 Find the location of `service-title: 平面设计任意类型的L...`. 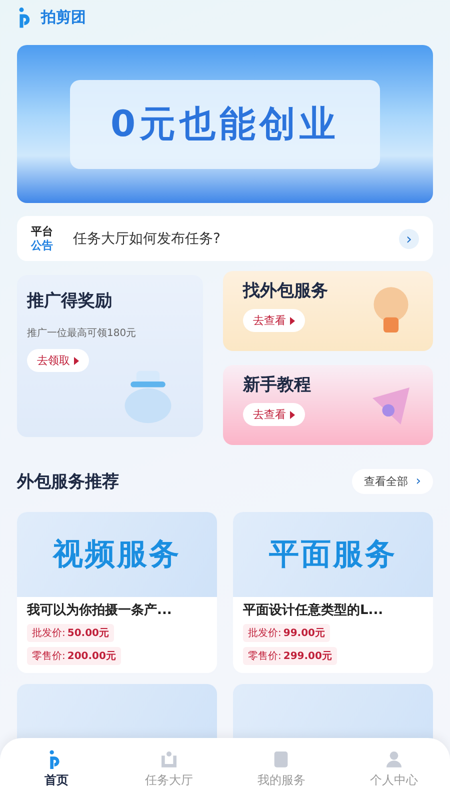

service-title: 平面设计任意类型的L... is located at coordinates (313, 610).